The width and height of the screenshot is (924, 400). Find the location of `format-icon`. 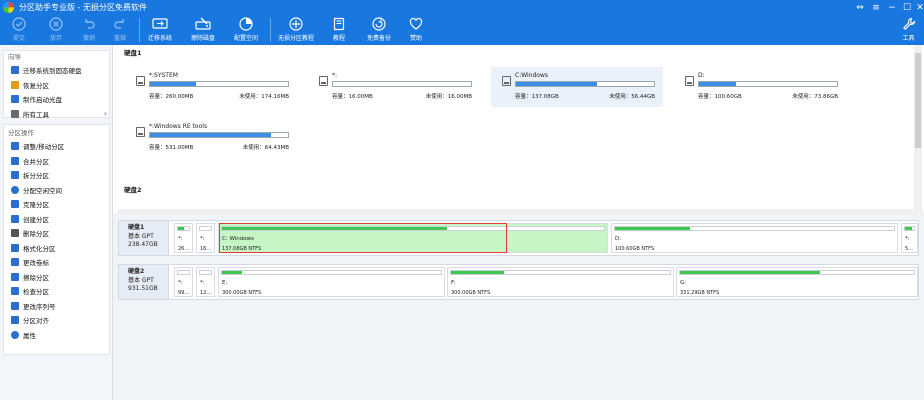

format-icon is located at coordinates (15, 247).